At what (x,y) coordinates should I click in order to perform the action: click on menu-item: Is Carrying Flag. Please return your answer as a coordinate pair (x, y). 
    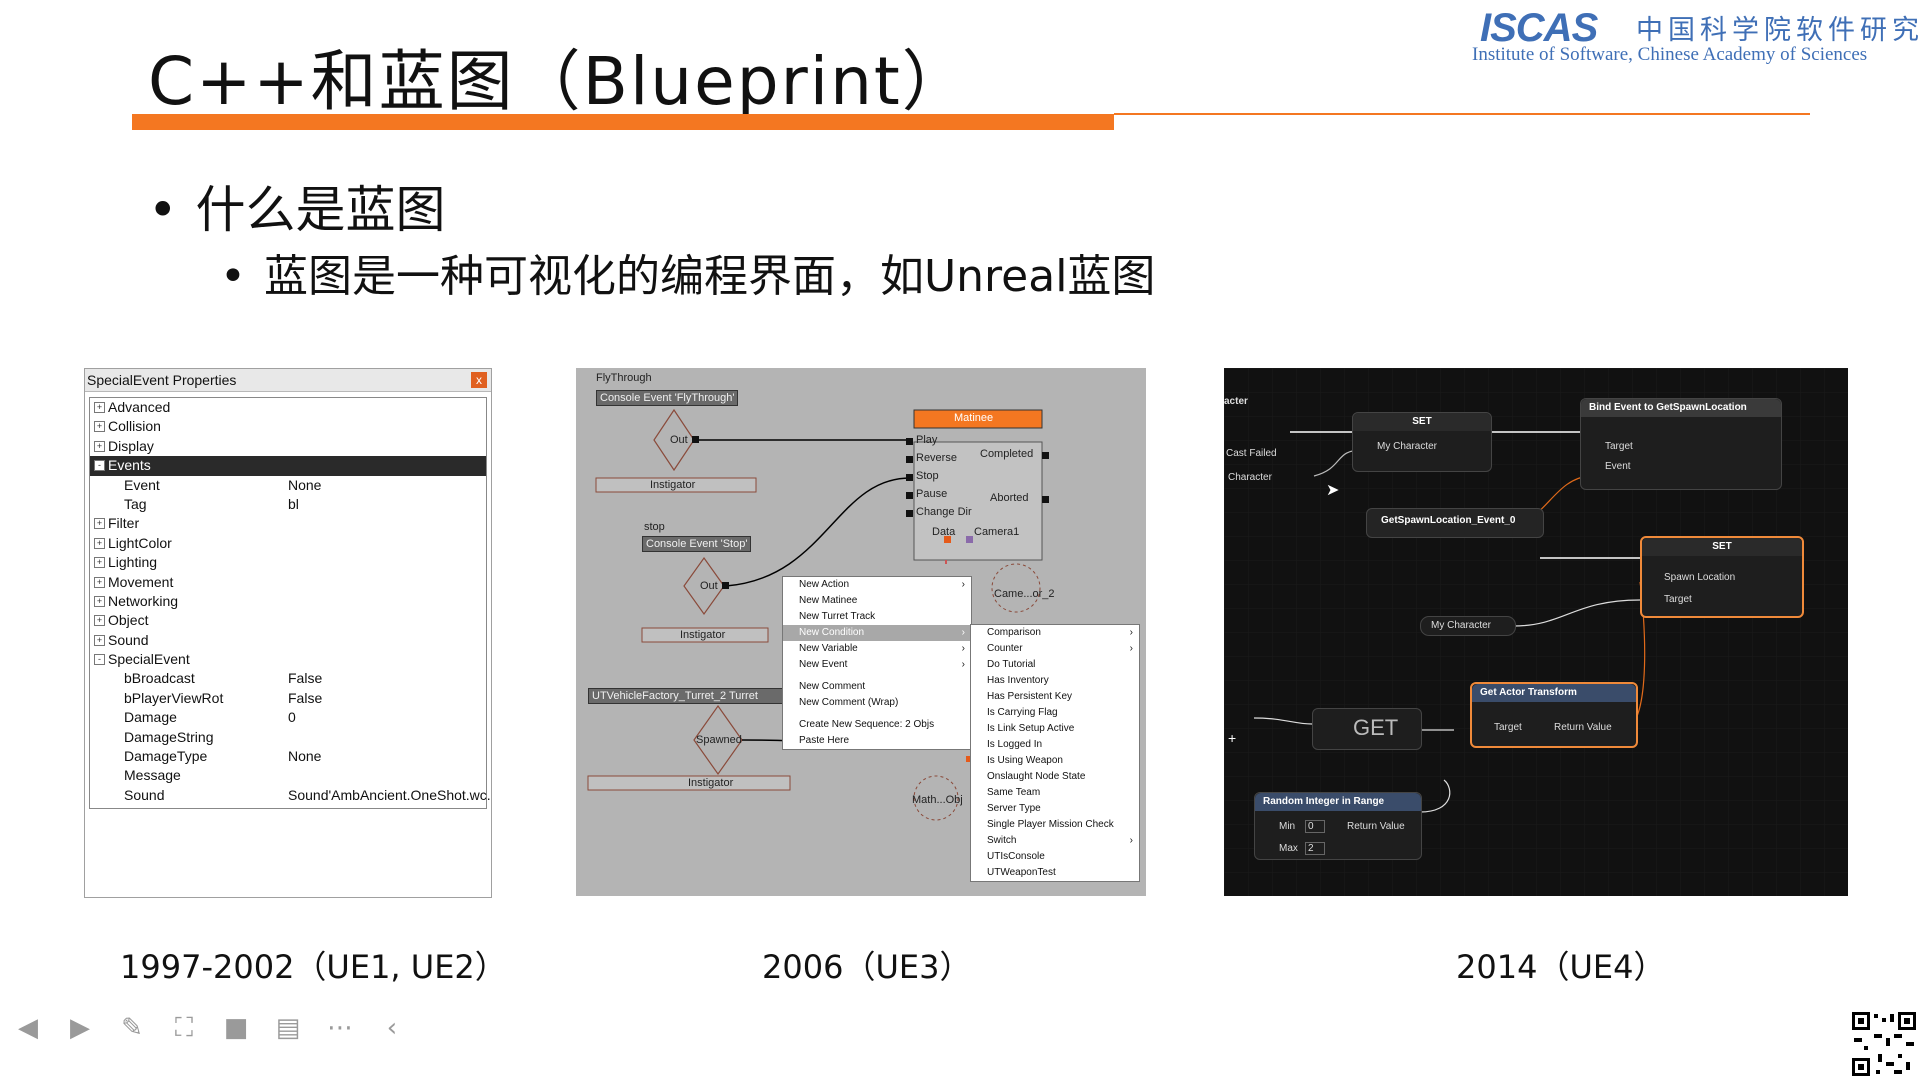
    Looking at the image, I should click on (1055, 713).